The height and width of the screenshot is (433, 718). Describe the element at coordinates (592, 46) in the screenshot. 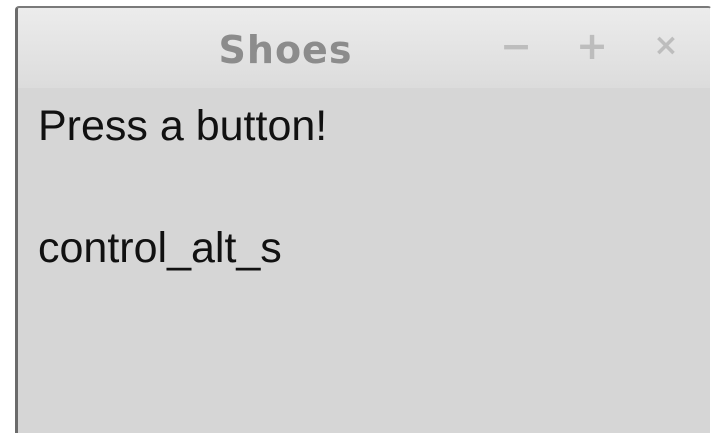

I see `maximize-icon: +` at that location.